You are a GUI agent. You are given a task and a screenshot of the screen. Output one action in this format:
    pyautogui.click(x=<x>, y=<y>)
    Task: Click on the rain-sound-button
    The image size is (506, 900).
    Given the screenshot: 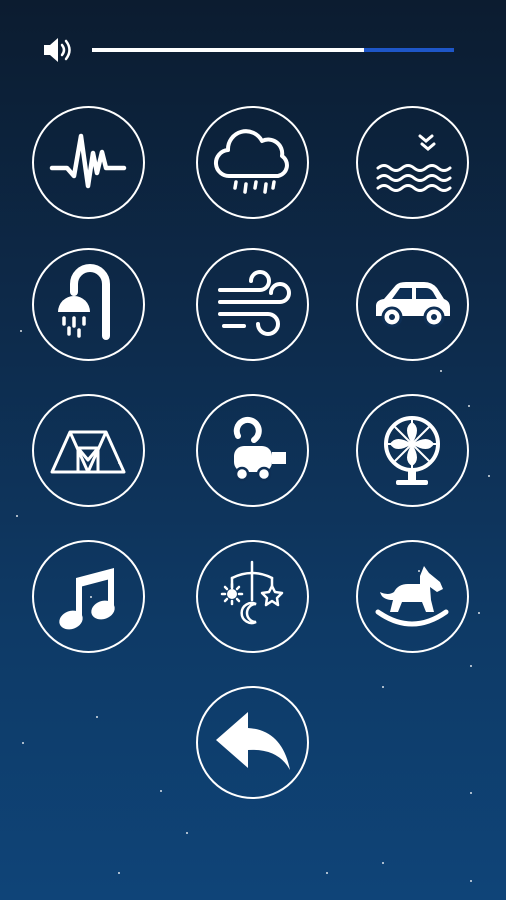 What is the action you would take?
    pyautogui.click(x=252, y=162)
    